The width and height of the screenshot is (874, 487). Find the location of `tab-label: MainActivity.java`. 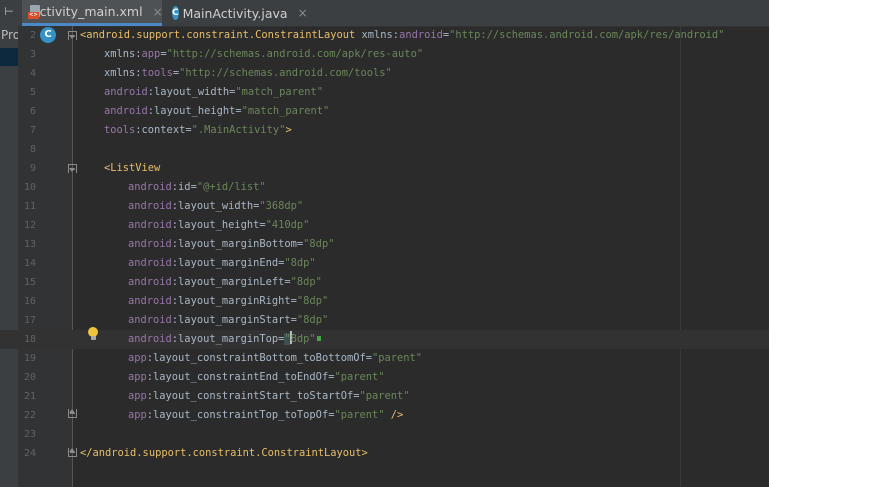

tab-label: MainActivity.java is located at coordinates (235, 13).